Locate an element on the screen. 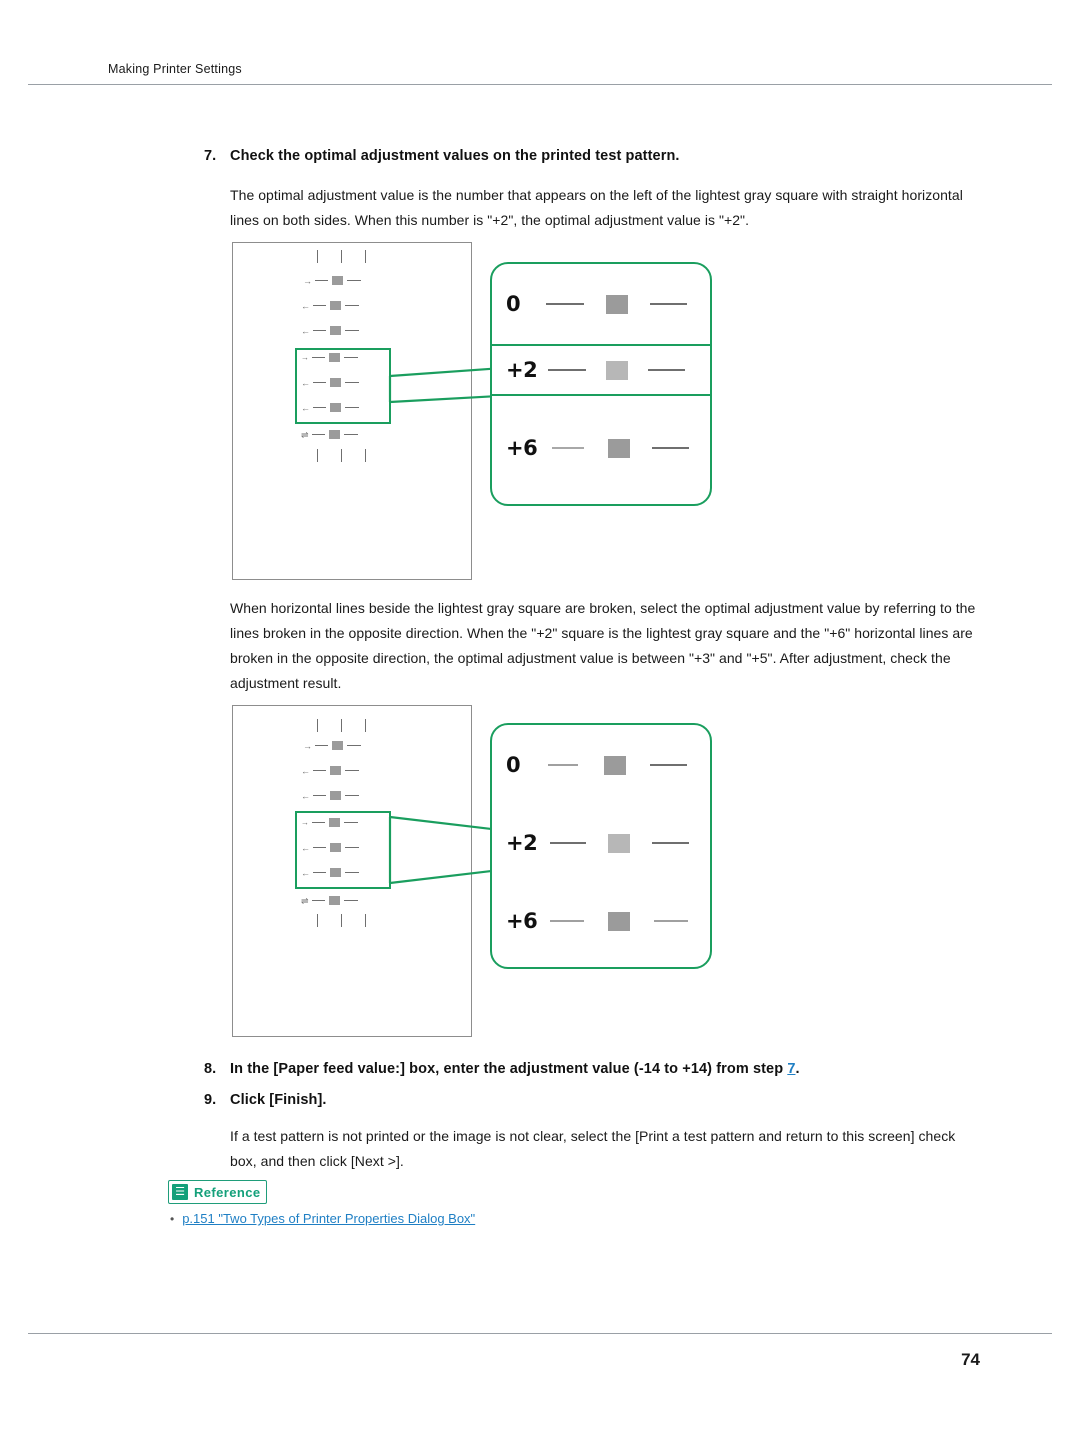 This screenshot has width=1080, height=1437. callout-row-2-1: +2 is located at coordinates (601, 843).